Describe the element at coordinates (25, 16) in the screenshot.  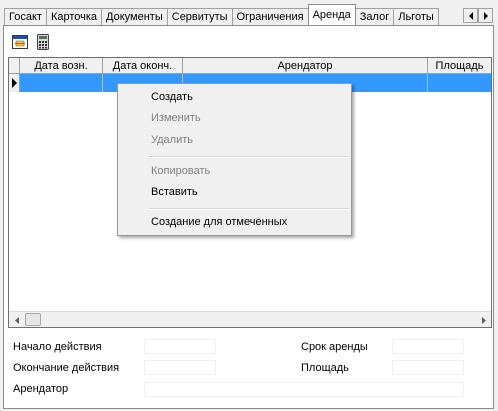
I see `tab-gosakt: Госакт` at that location.